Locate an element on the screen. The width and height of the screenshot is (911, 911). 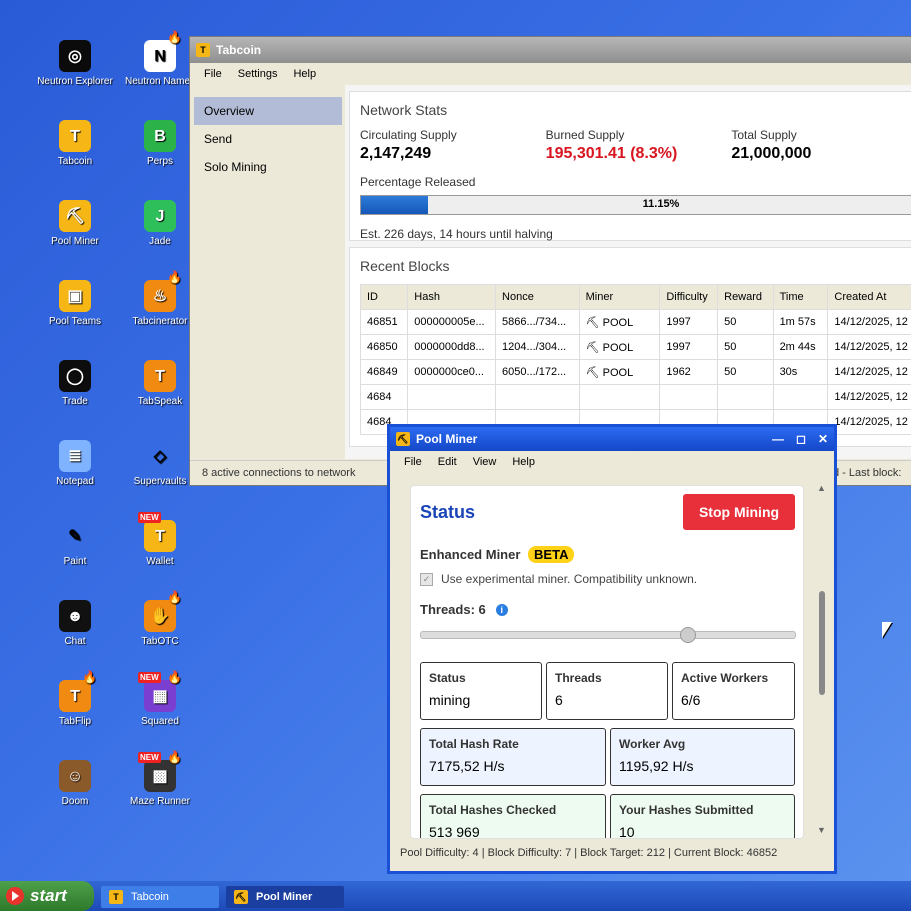
stop-mining-button: Stop Mining is located at coordinates (739, 512).